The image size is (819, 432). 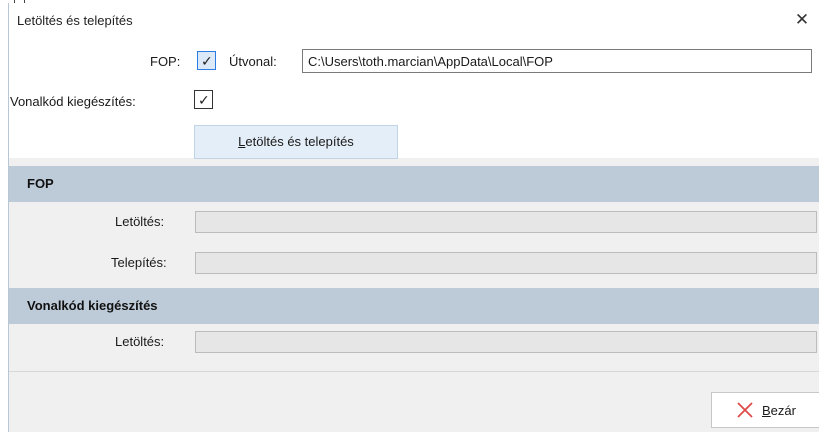 What do you see at coordinates (745, 410) in the screenshot?
I see `red-x-icon` at bounding box center [745, 410].